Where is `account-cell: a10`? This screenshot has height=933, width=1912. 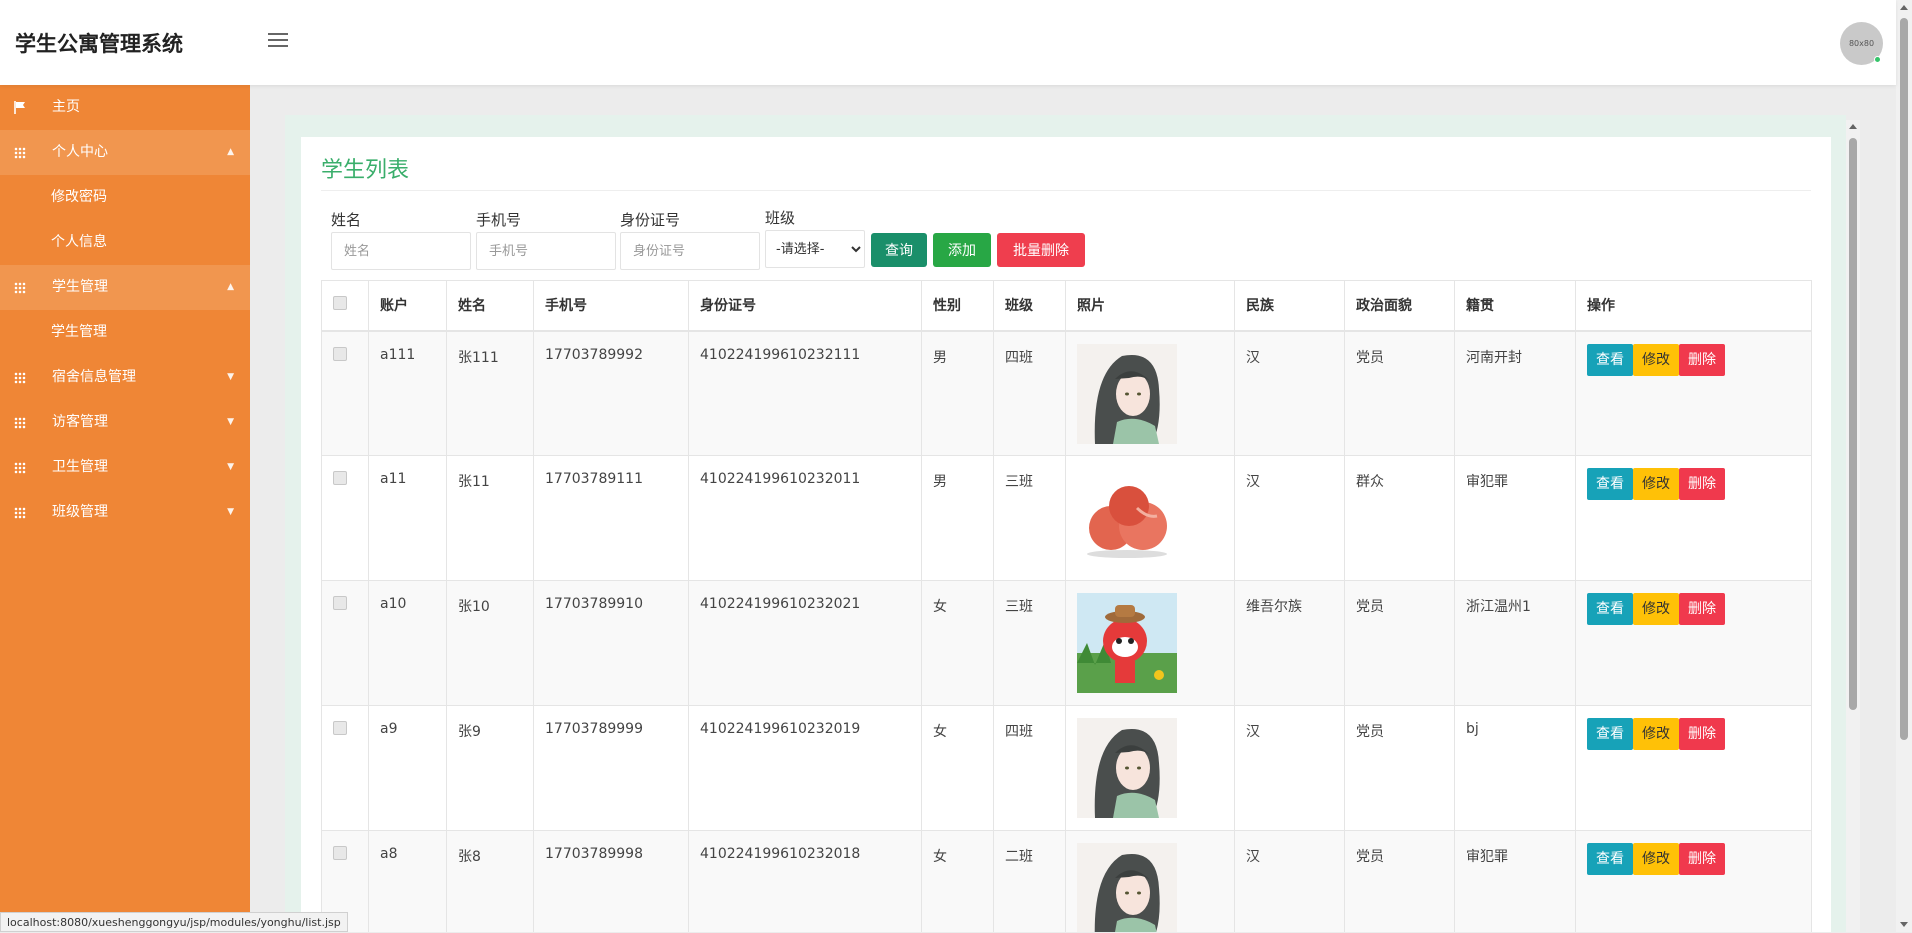 account-cell: a10 is located at coordinates (407, 643).